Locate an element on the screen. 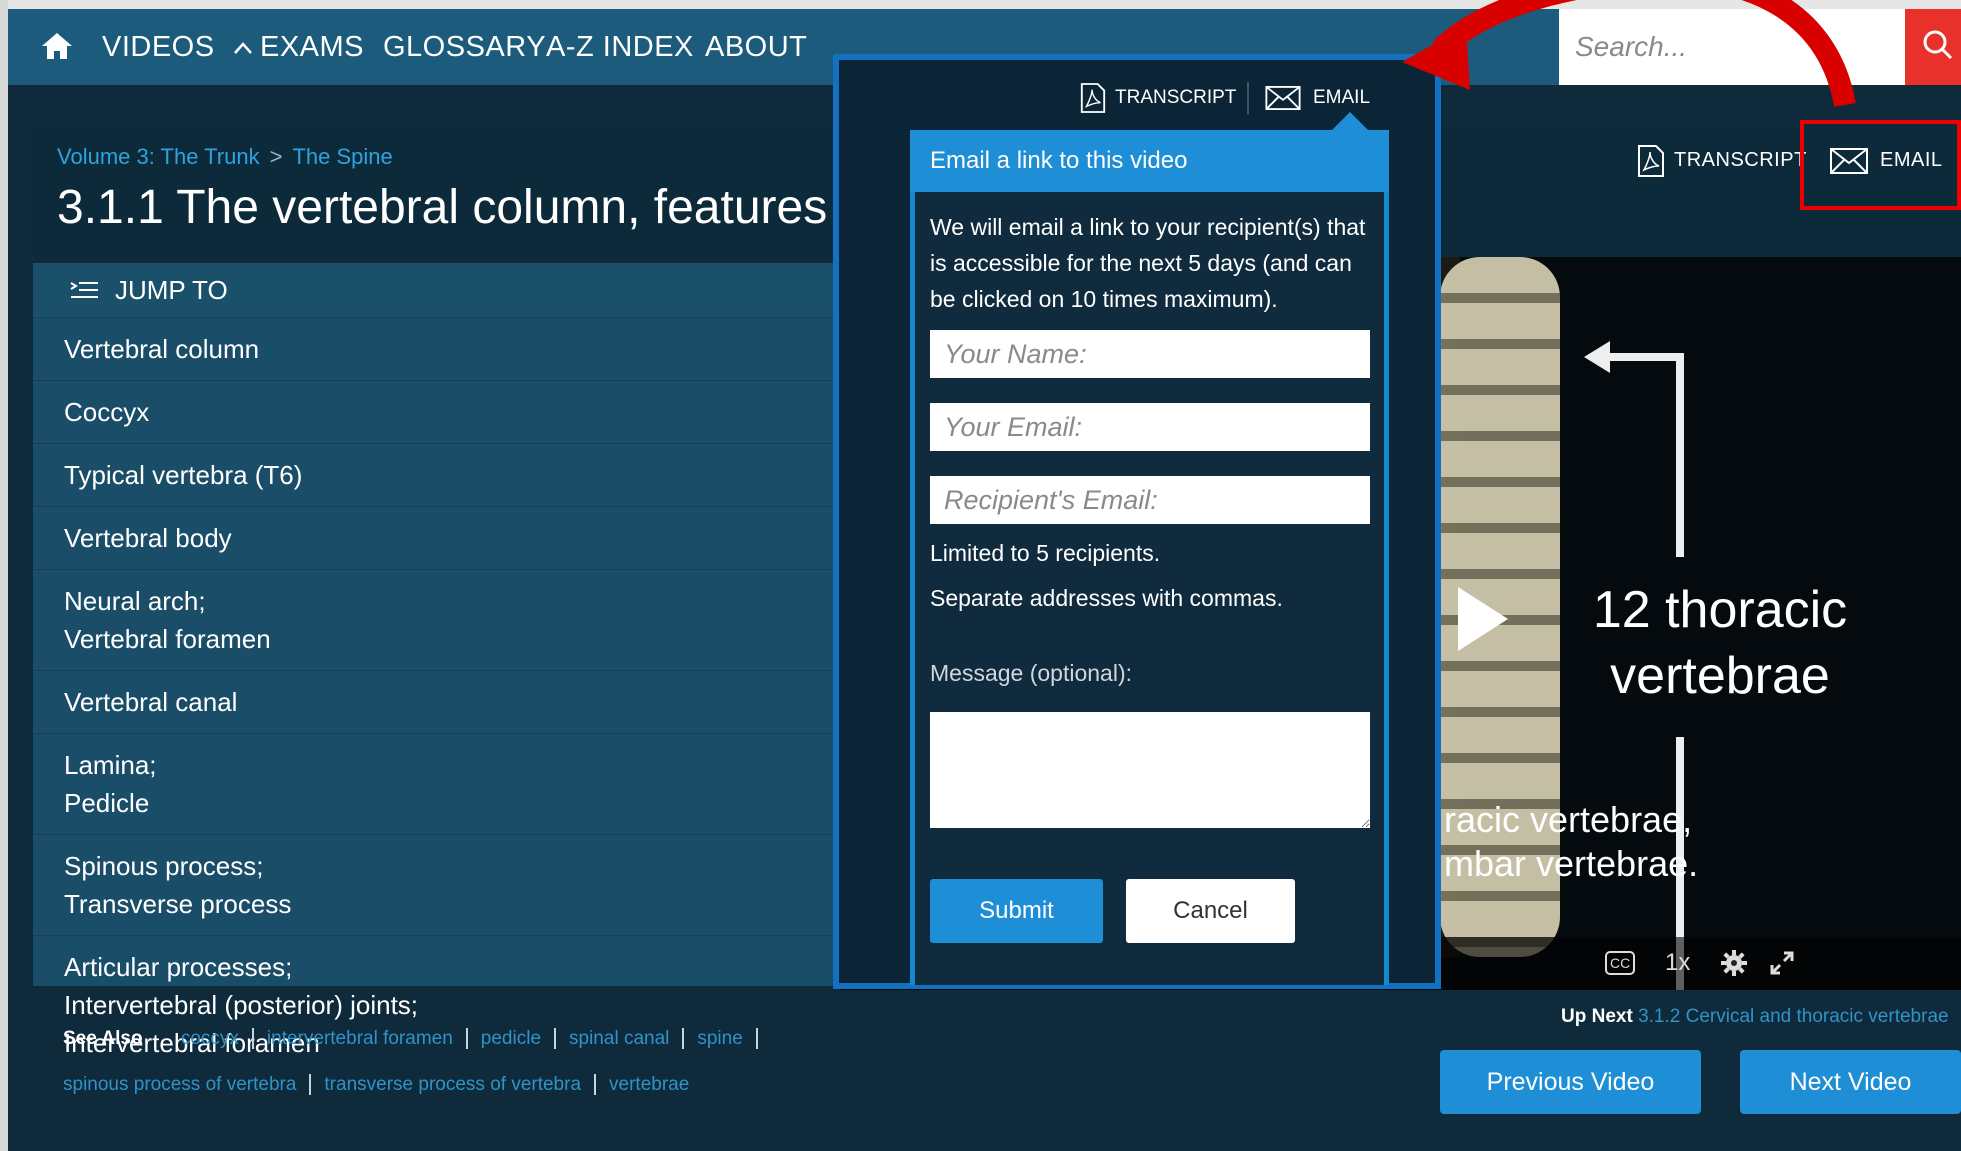 The width and height of the screenshot is (1961, 1151). up-next-link: 3.1.2 Cervical and thoracic vertebrae is located at coordinates (1793, 1016).